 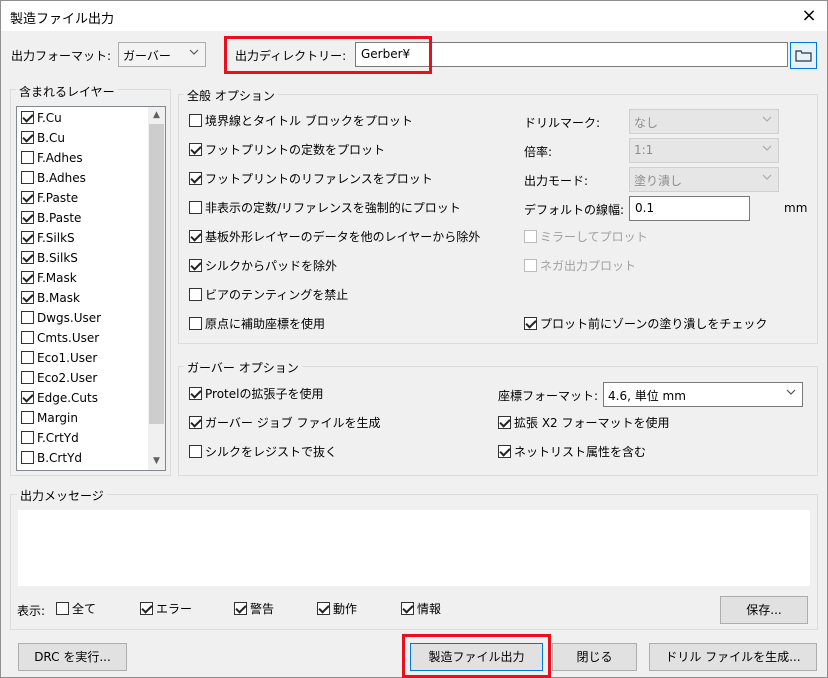 I want to click on layer-item: B.Adhes, so click(x=53, y=179).